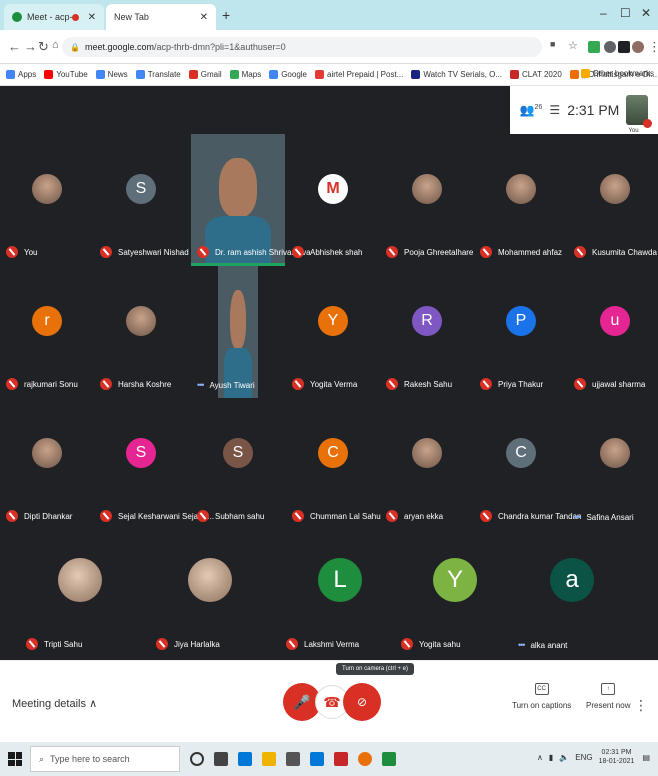 The width and height of the screenshot is (658, 776). What do you see at coordinates (238, 464) in the screenshot?
I see `participant-tile: S Subham sahu` at bounding box center [238, 464].